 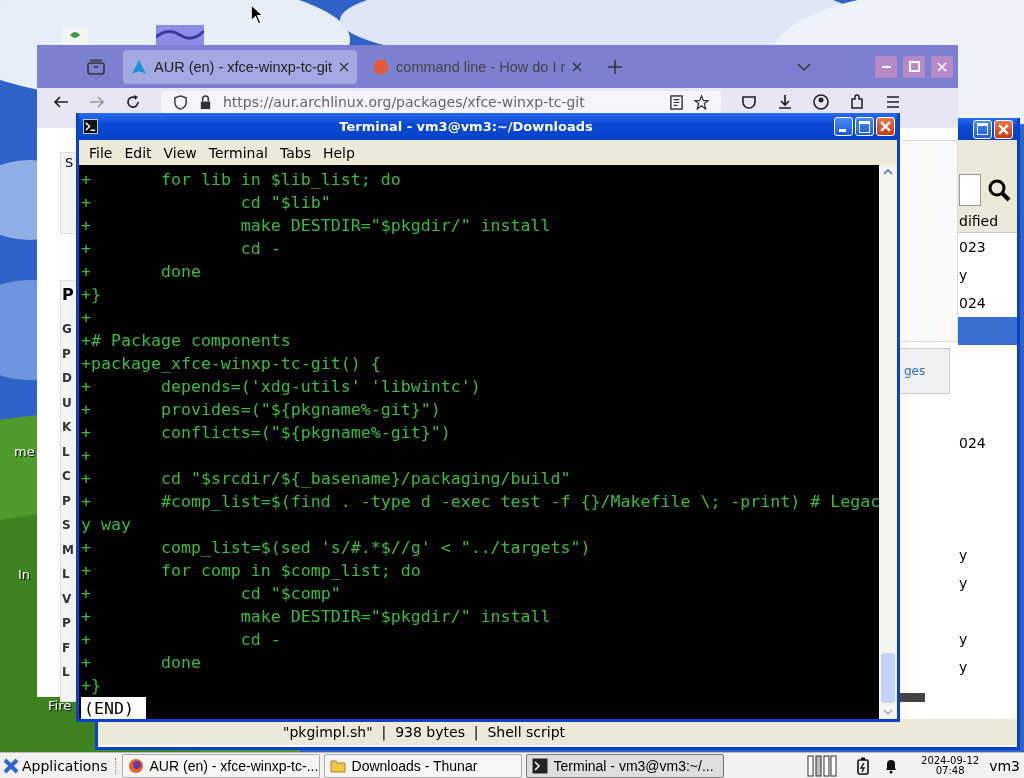 I want to click on status-text: "pkgimpl.sh" | 938 bytes | Shell script, so click(x=424, y=732).